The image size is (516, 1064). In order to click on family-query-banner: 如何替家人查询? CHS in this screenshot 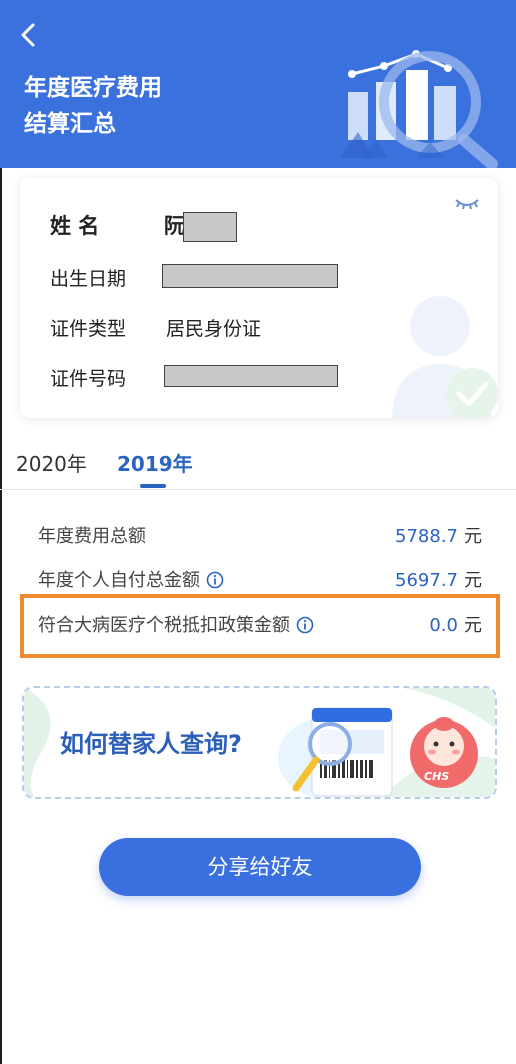, I will do `click(259, 742)`.